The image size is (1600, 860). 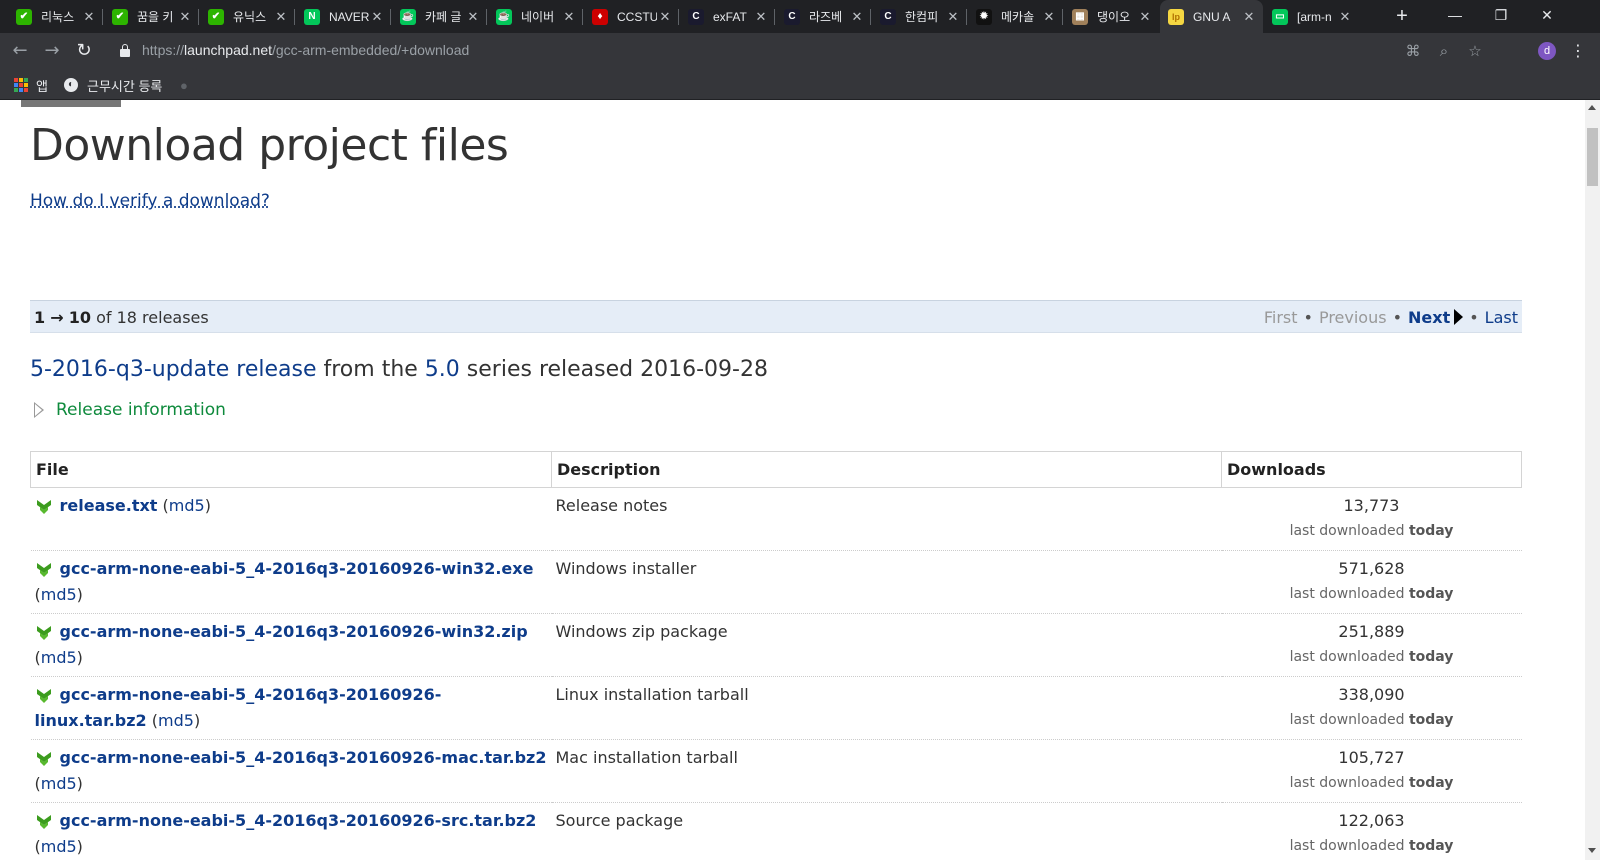 What do you see at coordinates (1592, 157) in the screenshot?
I see `scroll-thumb` at bounding box center [1592, 157].